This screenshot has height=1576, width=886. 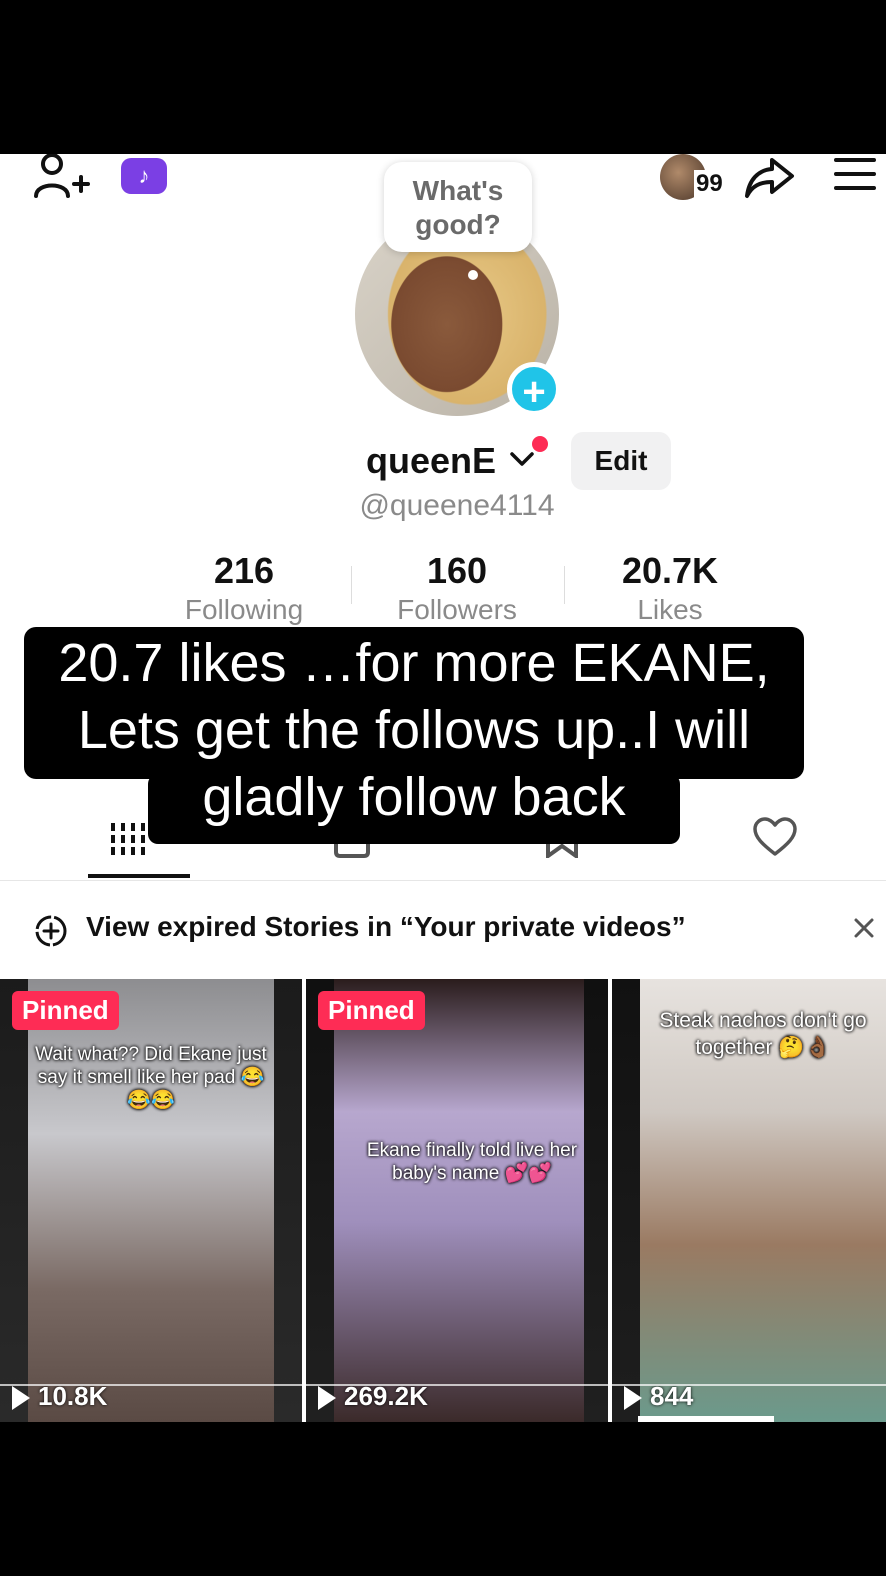 What do you see at coordinates (864, 928) in the screenshot?
I see `close-icon` at bounding box center [864, 928].